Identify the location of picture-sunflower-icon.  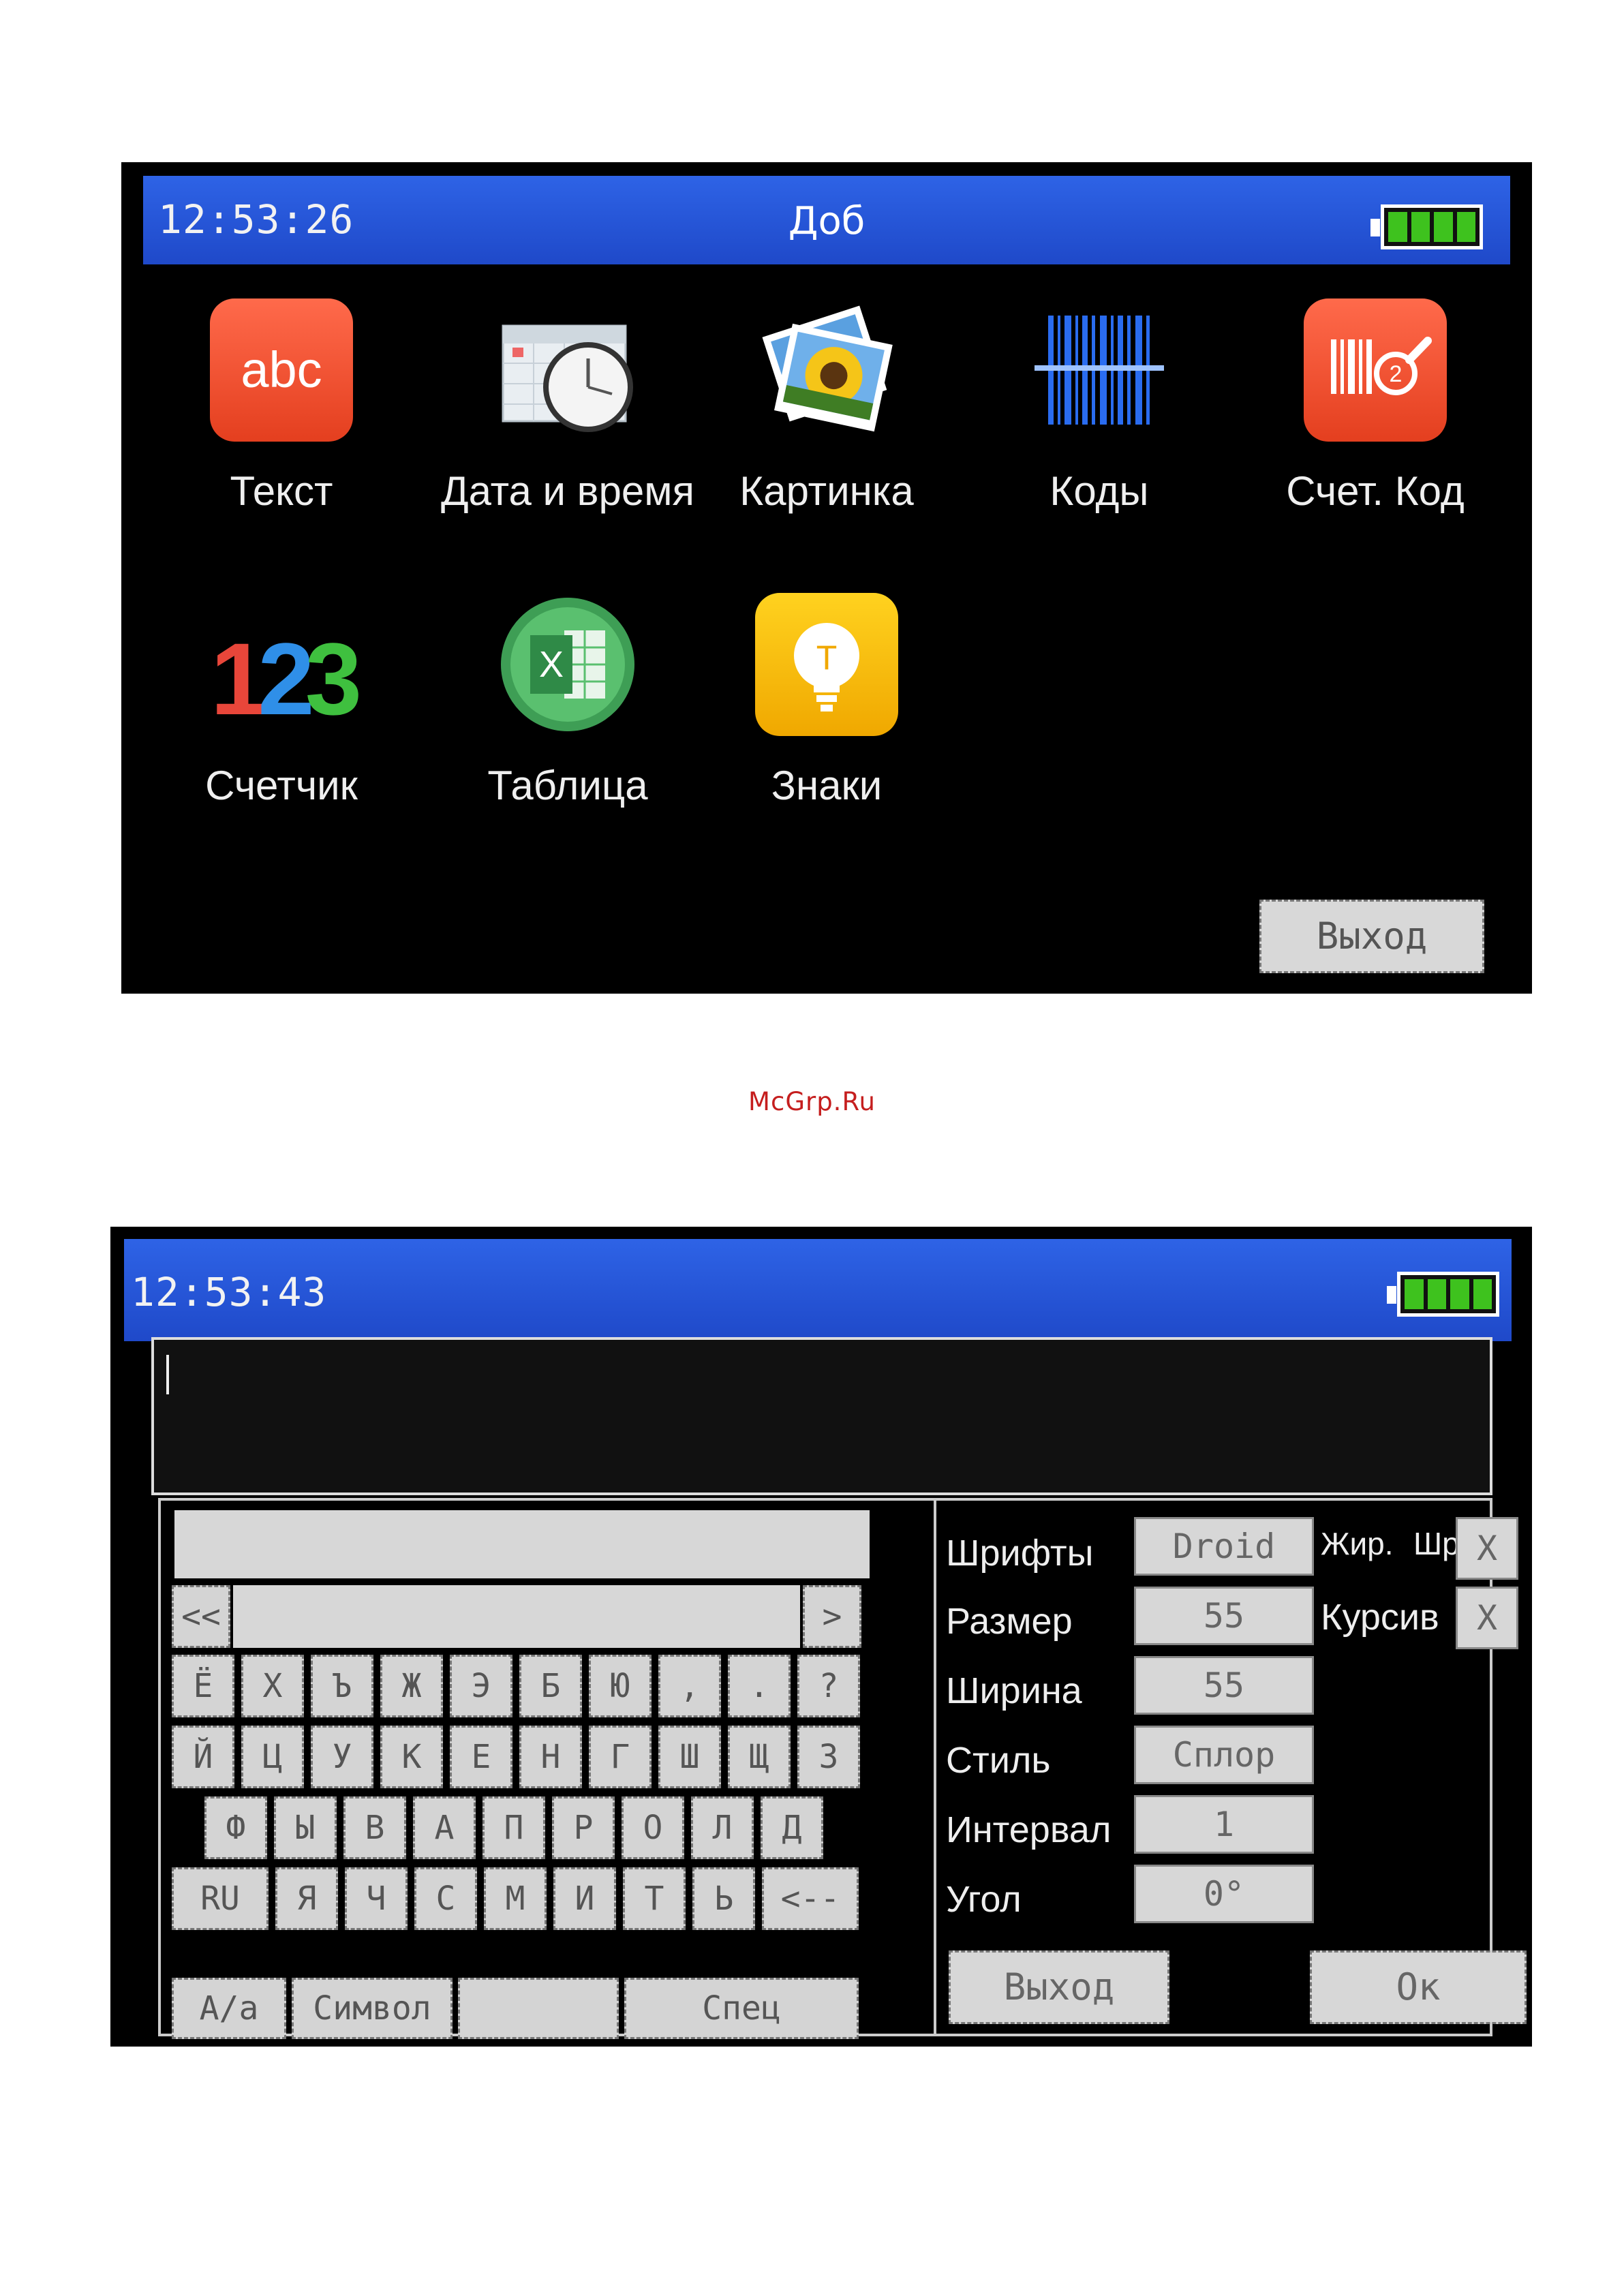
(826, 371).